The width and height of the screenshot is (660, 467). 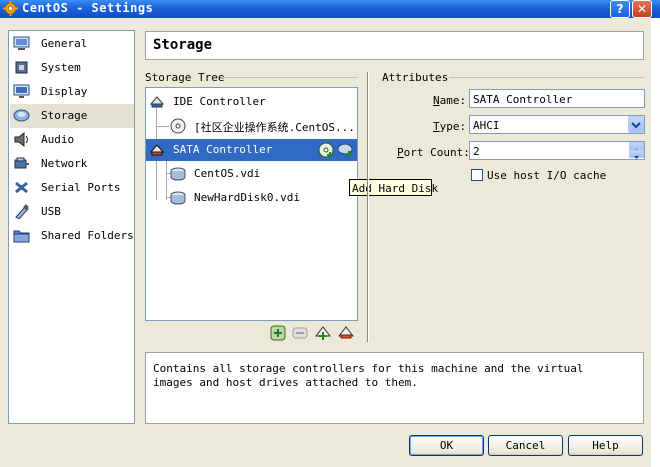 I want to click on sidebar-item-shared-folders: Shared Folders, so click(x=72, y=236).